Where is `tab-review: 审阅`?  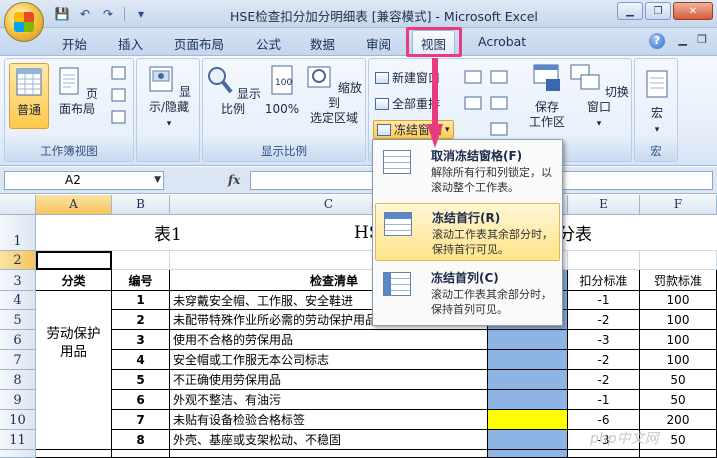
tab-review: 审阅 is located at coordinates (378, 43).